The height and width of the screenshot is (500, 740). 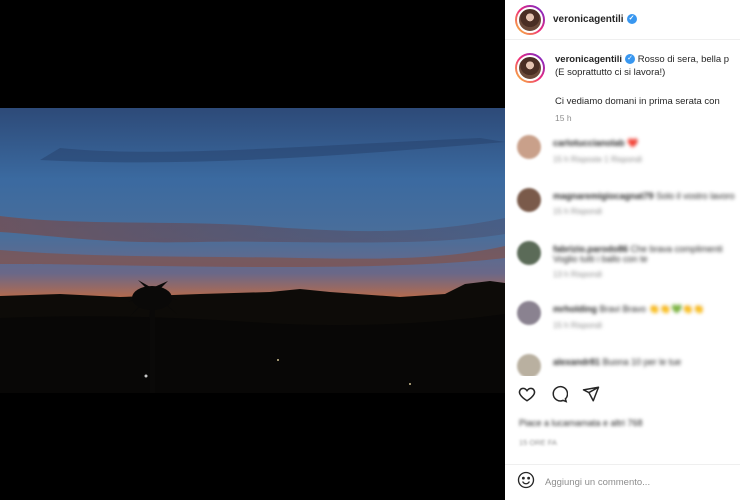 I want to click on comment-text: Solo il vostro lavoro, so click(x=695, y=196).